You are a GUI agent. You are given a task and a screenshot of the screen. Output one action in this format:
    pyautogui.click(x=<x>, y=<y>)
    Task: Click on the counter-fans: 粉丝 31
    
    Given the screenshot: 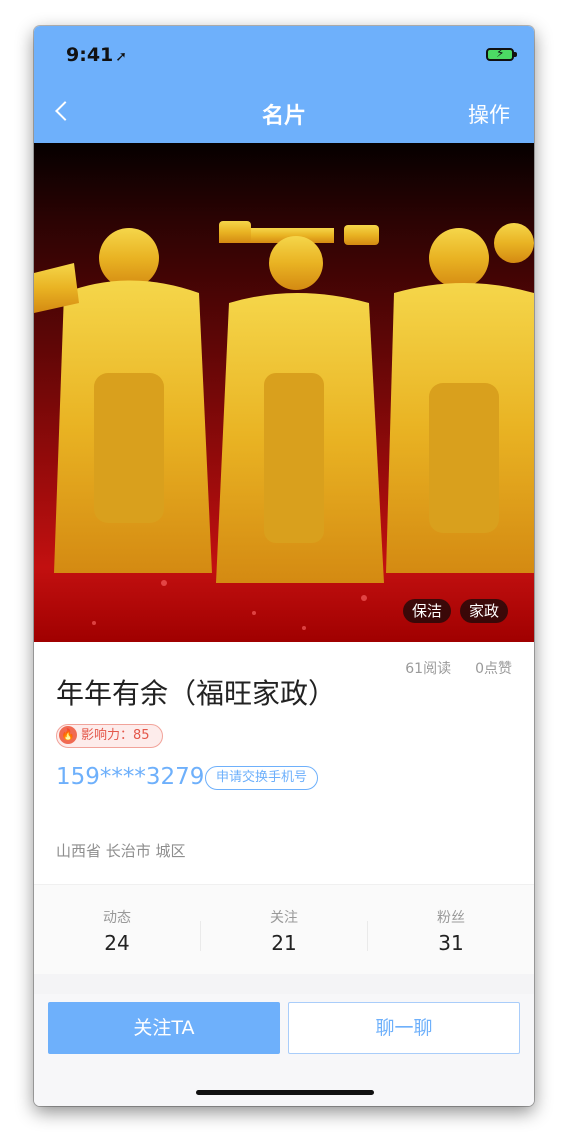 What is the action you would take?
    pyautogui.click(x=451, y=930)
    